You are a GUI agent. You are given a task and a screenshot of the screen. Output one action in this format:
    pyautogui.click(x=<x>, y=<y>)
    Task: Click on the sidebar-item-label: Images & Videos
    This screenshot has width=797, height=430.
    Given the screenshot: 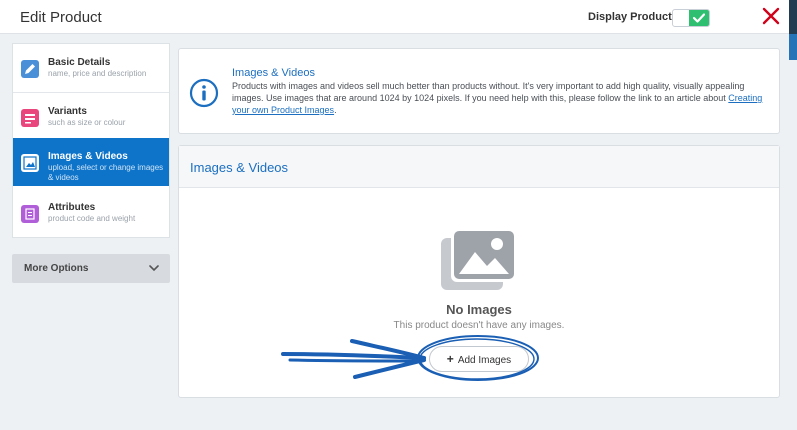 What is the action you would take?
    pyautogui.click(x=88, y=156)
    